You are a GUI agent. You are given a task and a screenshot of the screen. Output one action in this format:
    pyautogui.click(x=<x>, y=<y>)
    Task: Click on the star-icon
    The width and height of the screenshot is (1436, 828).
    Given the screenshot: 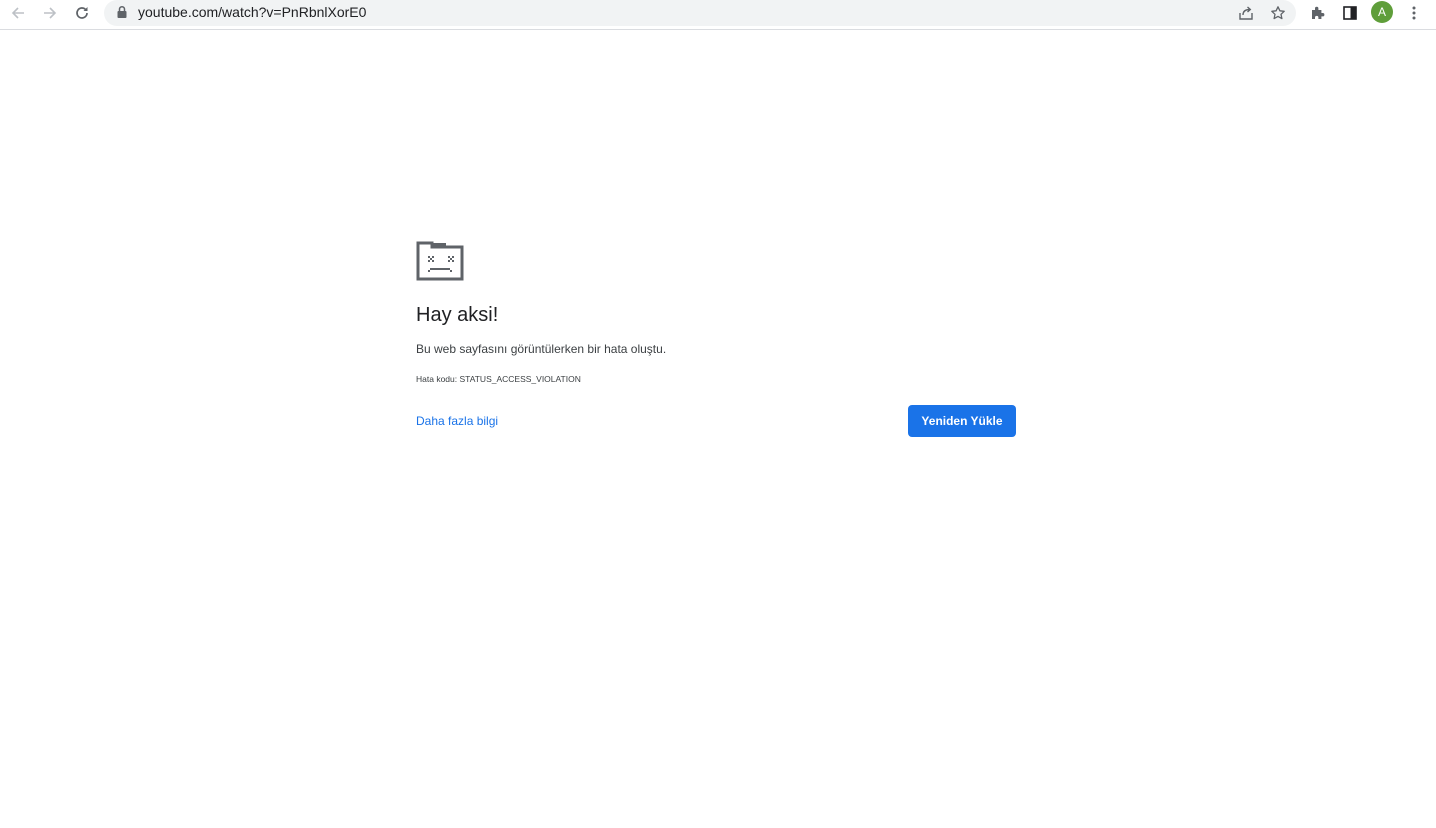 What is the action you would take?
    pyautogui.click(x=1278, y=13)
    